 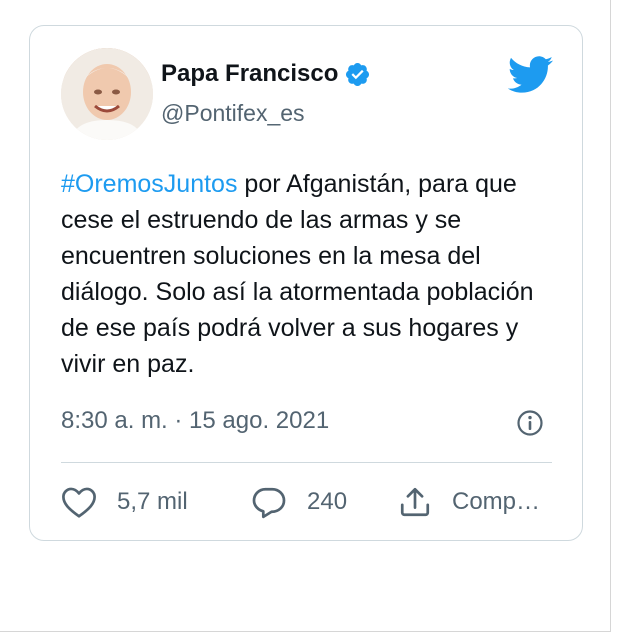 I want to click on verified-badge-icon, so click(x=357, y=74).